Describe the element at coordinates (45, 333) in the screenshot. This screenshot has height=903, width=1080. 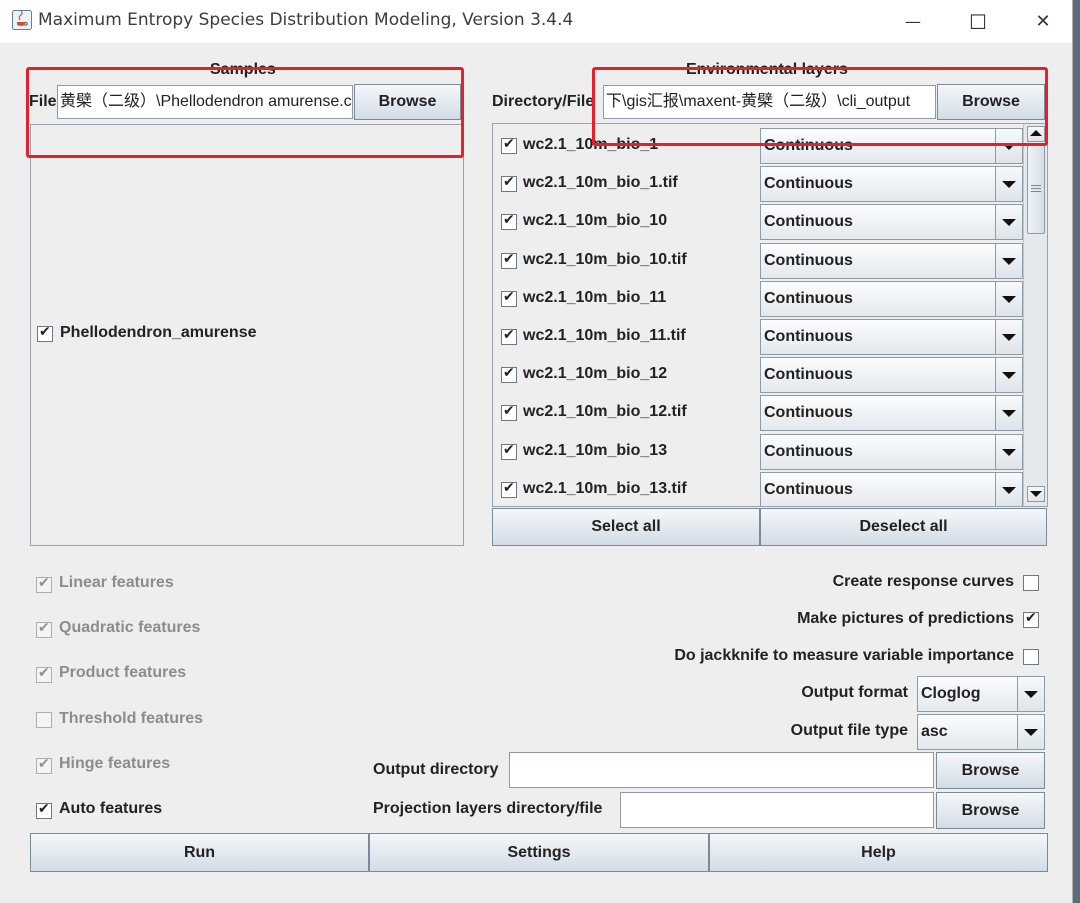
I see `species-checkbox: ✔` at that location.